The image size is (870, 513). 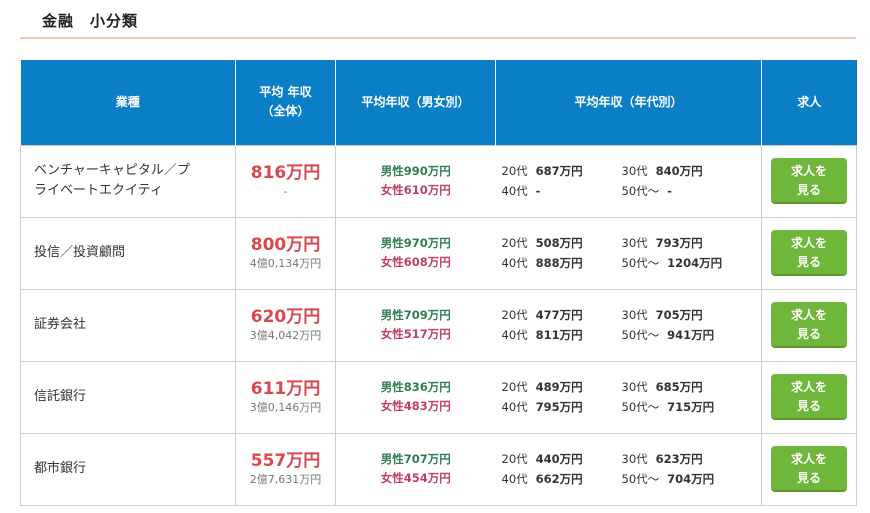 I want to click on header-age: 平均年収（年代別）, so click(x=628, y=102).